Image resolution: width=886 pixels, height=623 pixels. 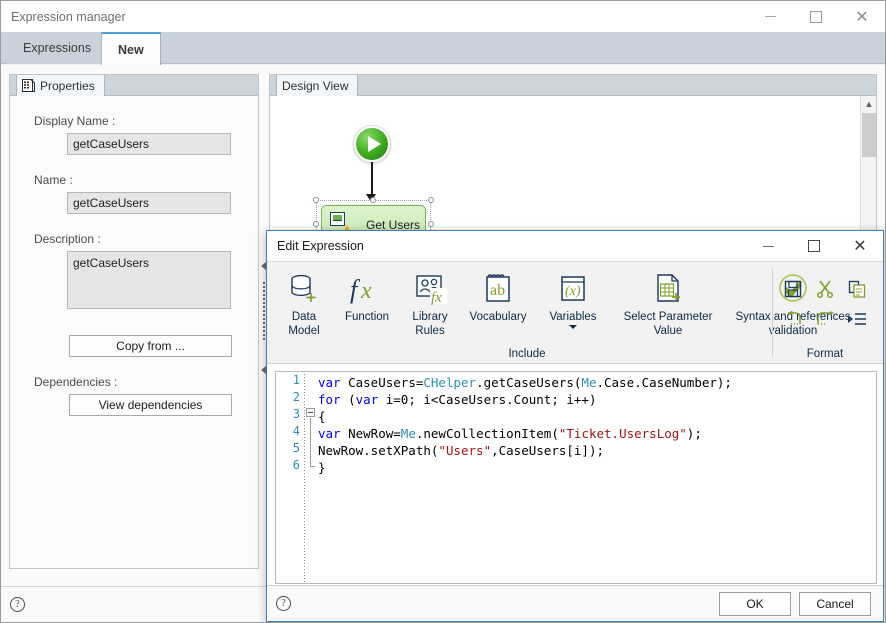 I want to click on close-button: ✕, so click(x=862, y=16).